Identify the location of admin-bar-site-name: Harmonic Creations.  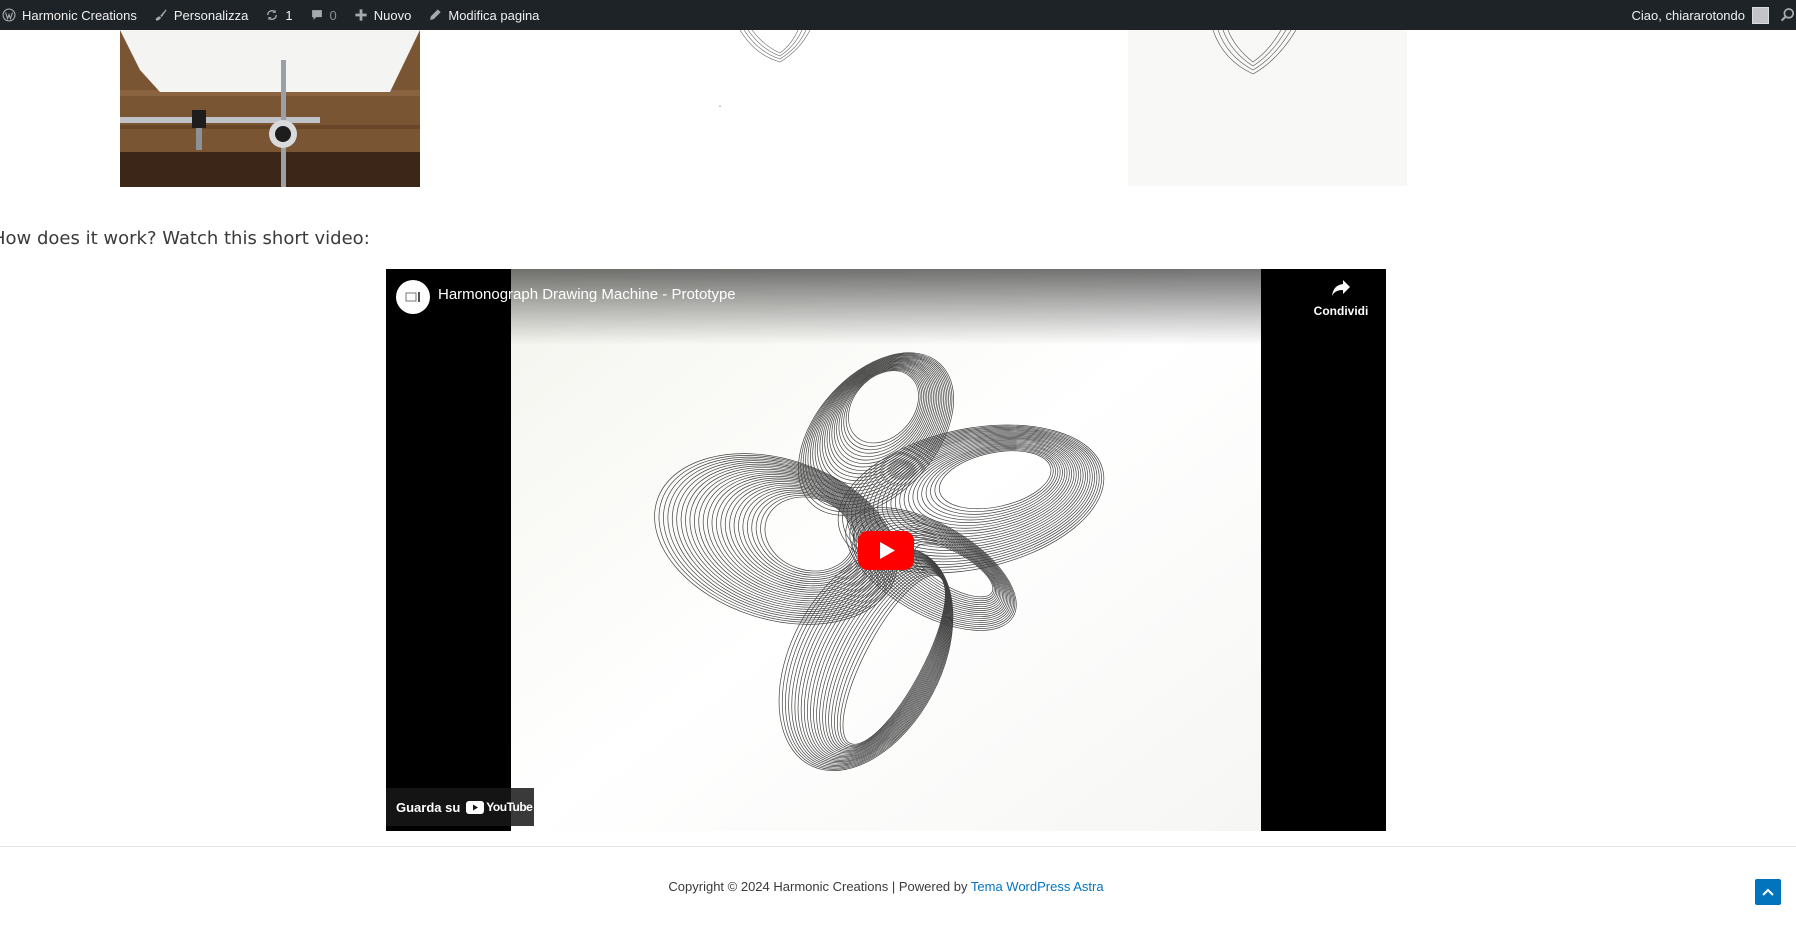
(73, 15).